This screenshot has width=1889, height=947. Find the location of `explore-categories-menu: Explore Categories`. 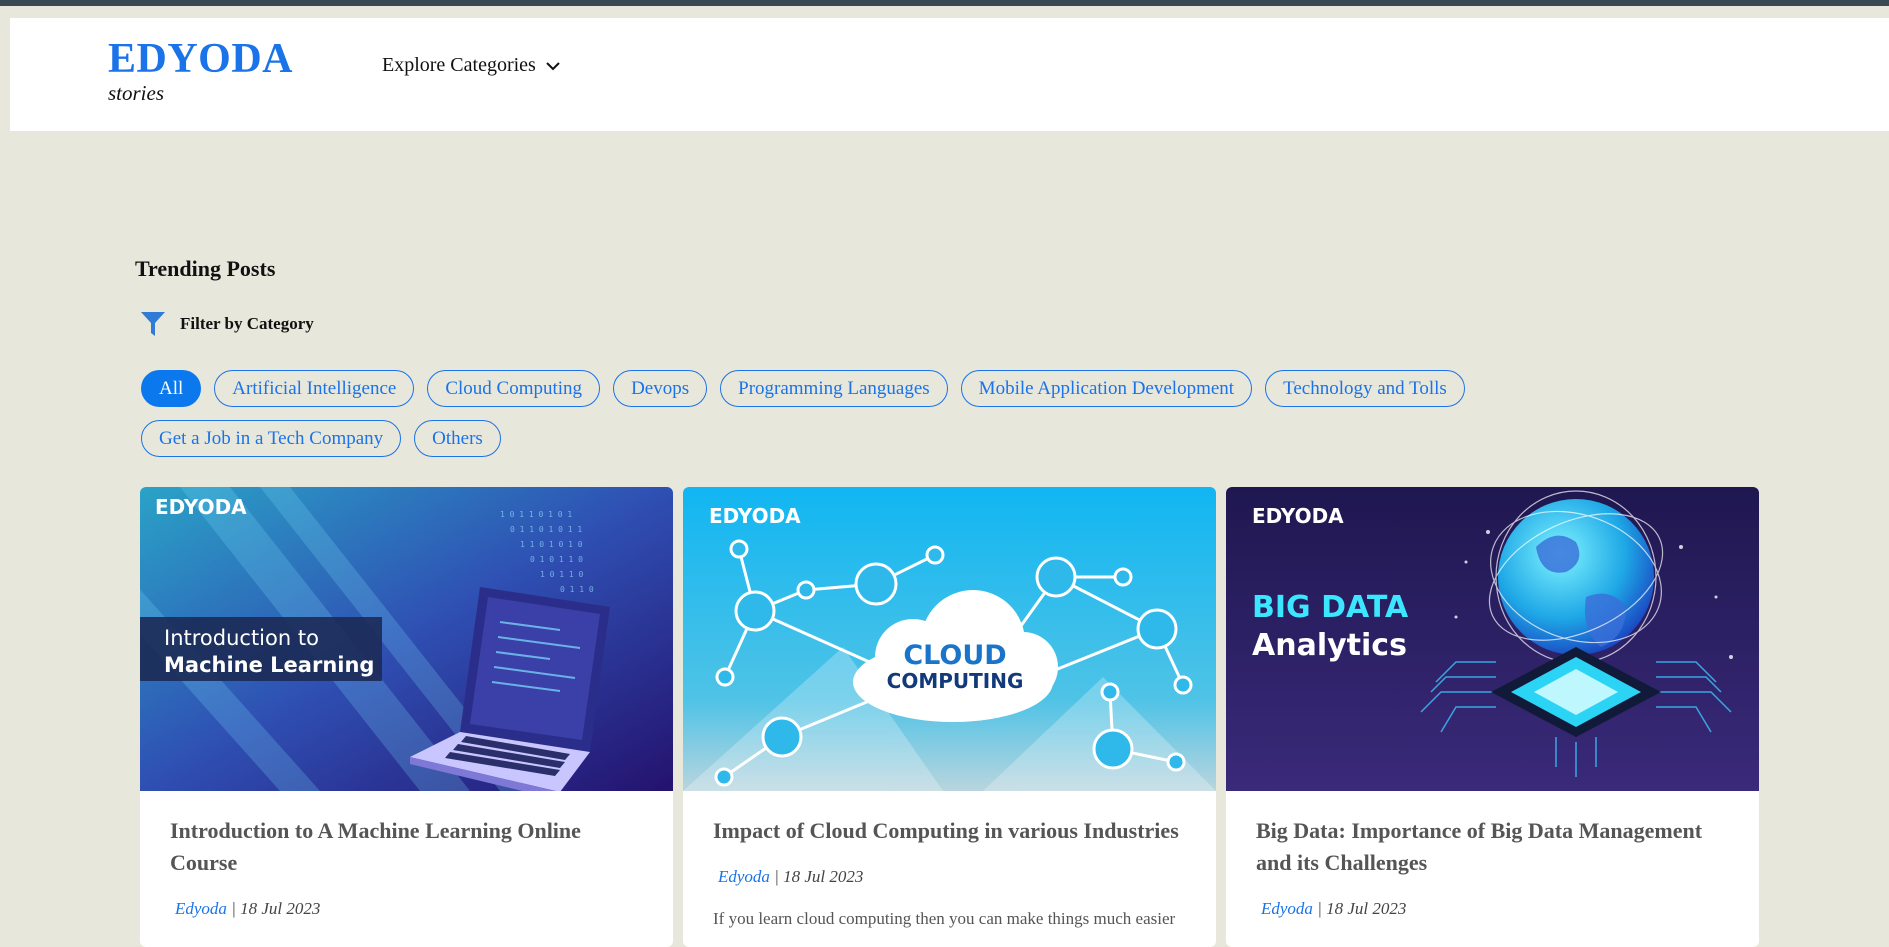

explore-categories-menu: Explore Categories is located at coordinates (472, 65).